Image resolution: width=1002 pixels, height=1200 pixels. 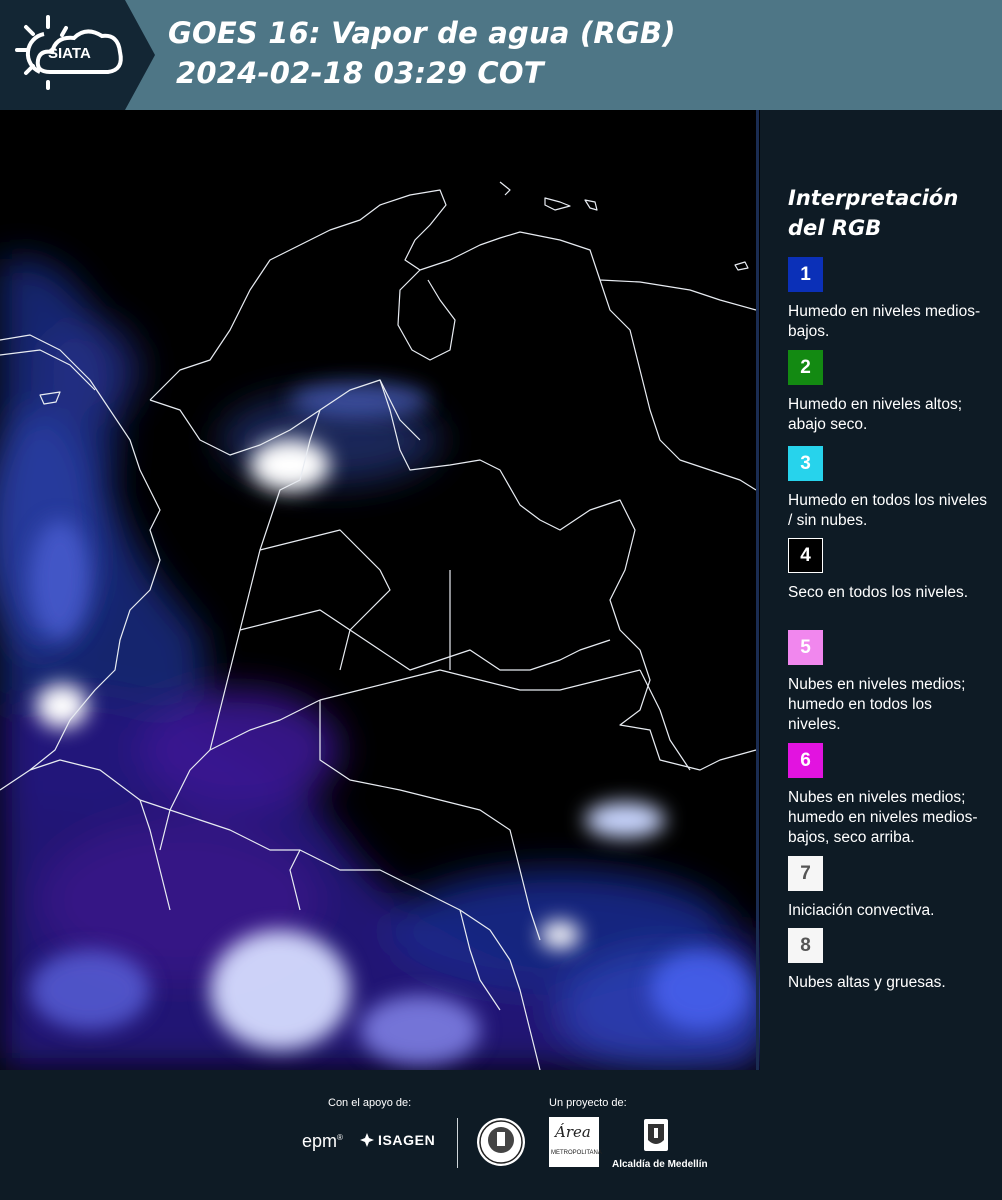 What do you see at coordinates (757, 590) in the screenshot?
I see `map-edge` at bounding box center [757, 590].